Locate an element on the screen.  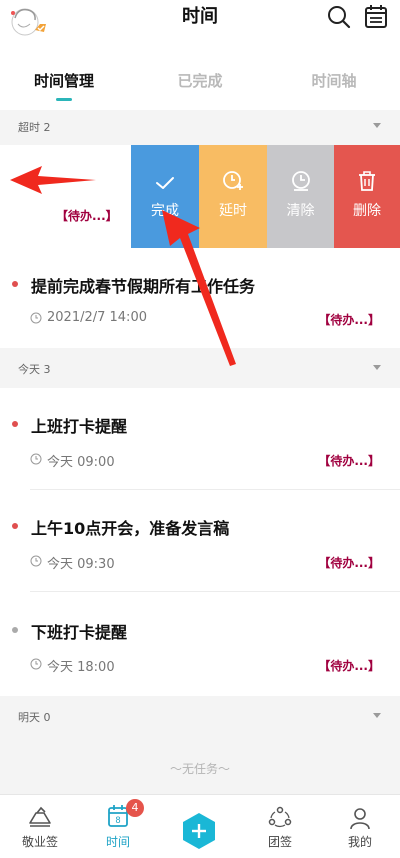
tab-bar: 时间管理 已完成 时间轴 is located at coordinates (200, 79).